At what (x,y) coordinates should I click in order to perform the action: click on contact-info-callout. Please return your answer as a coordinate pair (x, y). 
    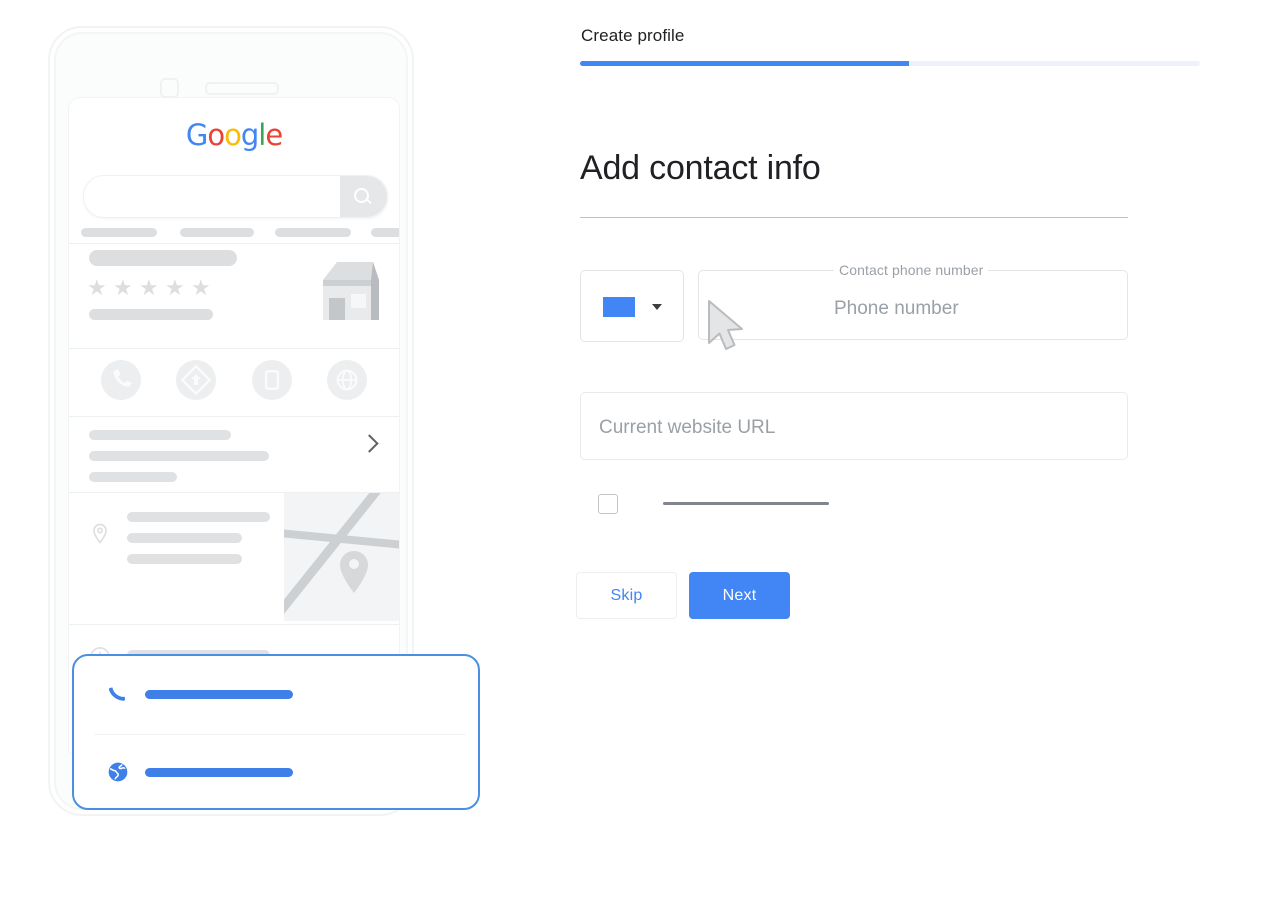
    Looking at the image, I should click on (276, 732).